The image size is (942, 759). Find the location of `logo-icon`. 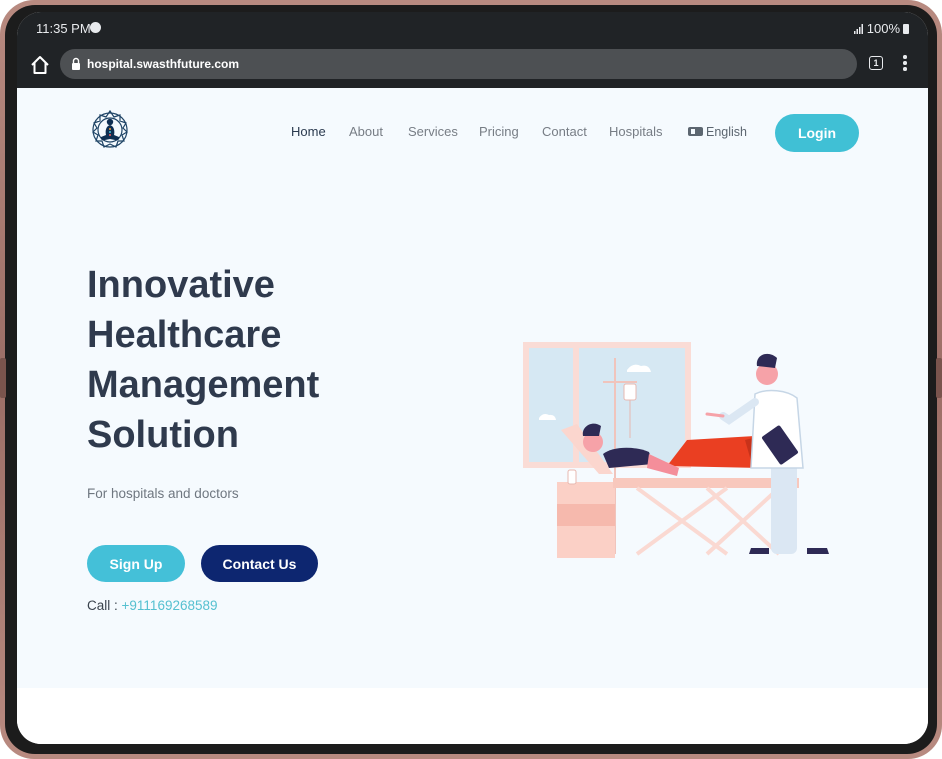

logo-icon is located at coordinates (110, 132).